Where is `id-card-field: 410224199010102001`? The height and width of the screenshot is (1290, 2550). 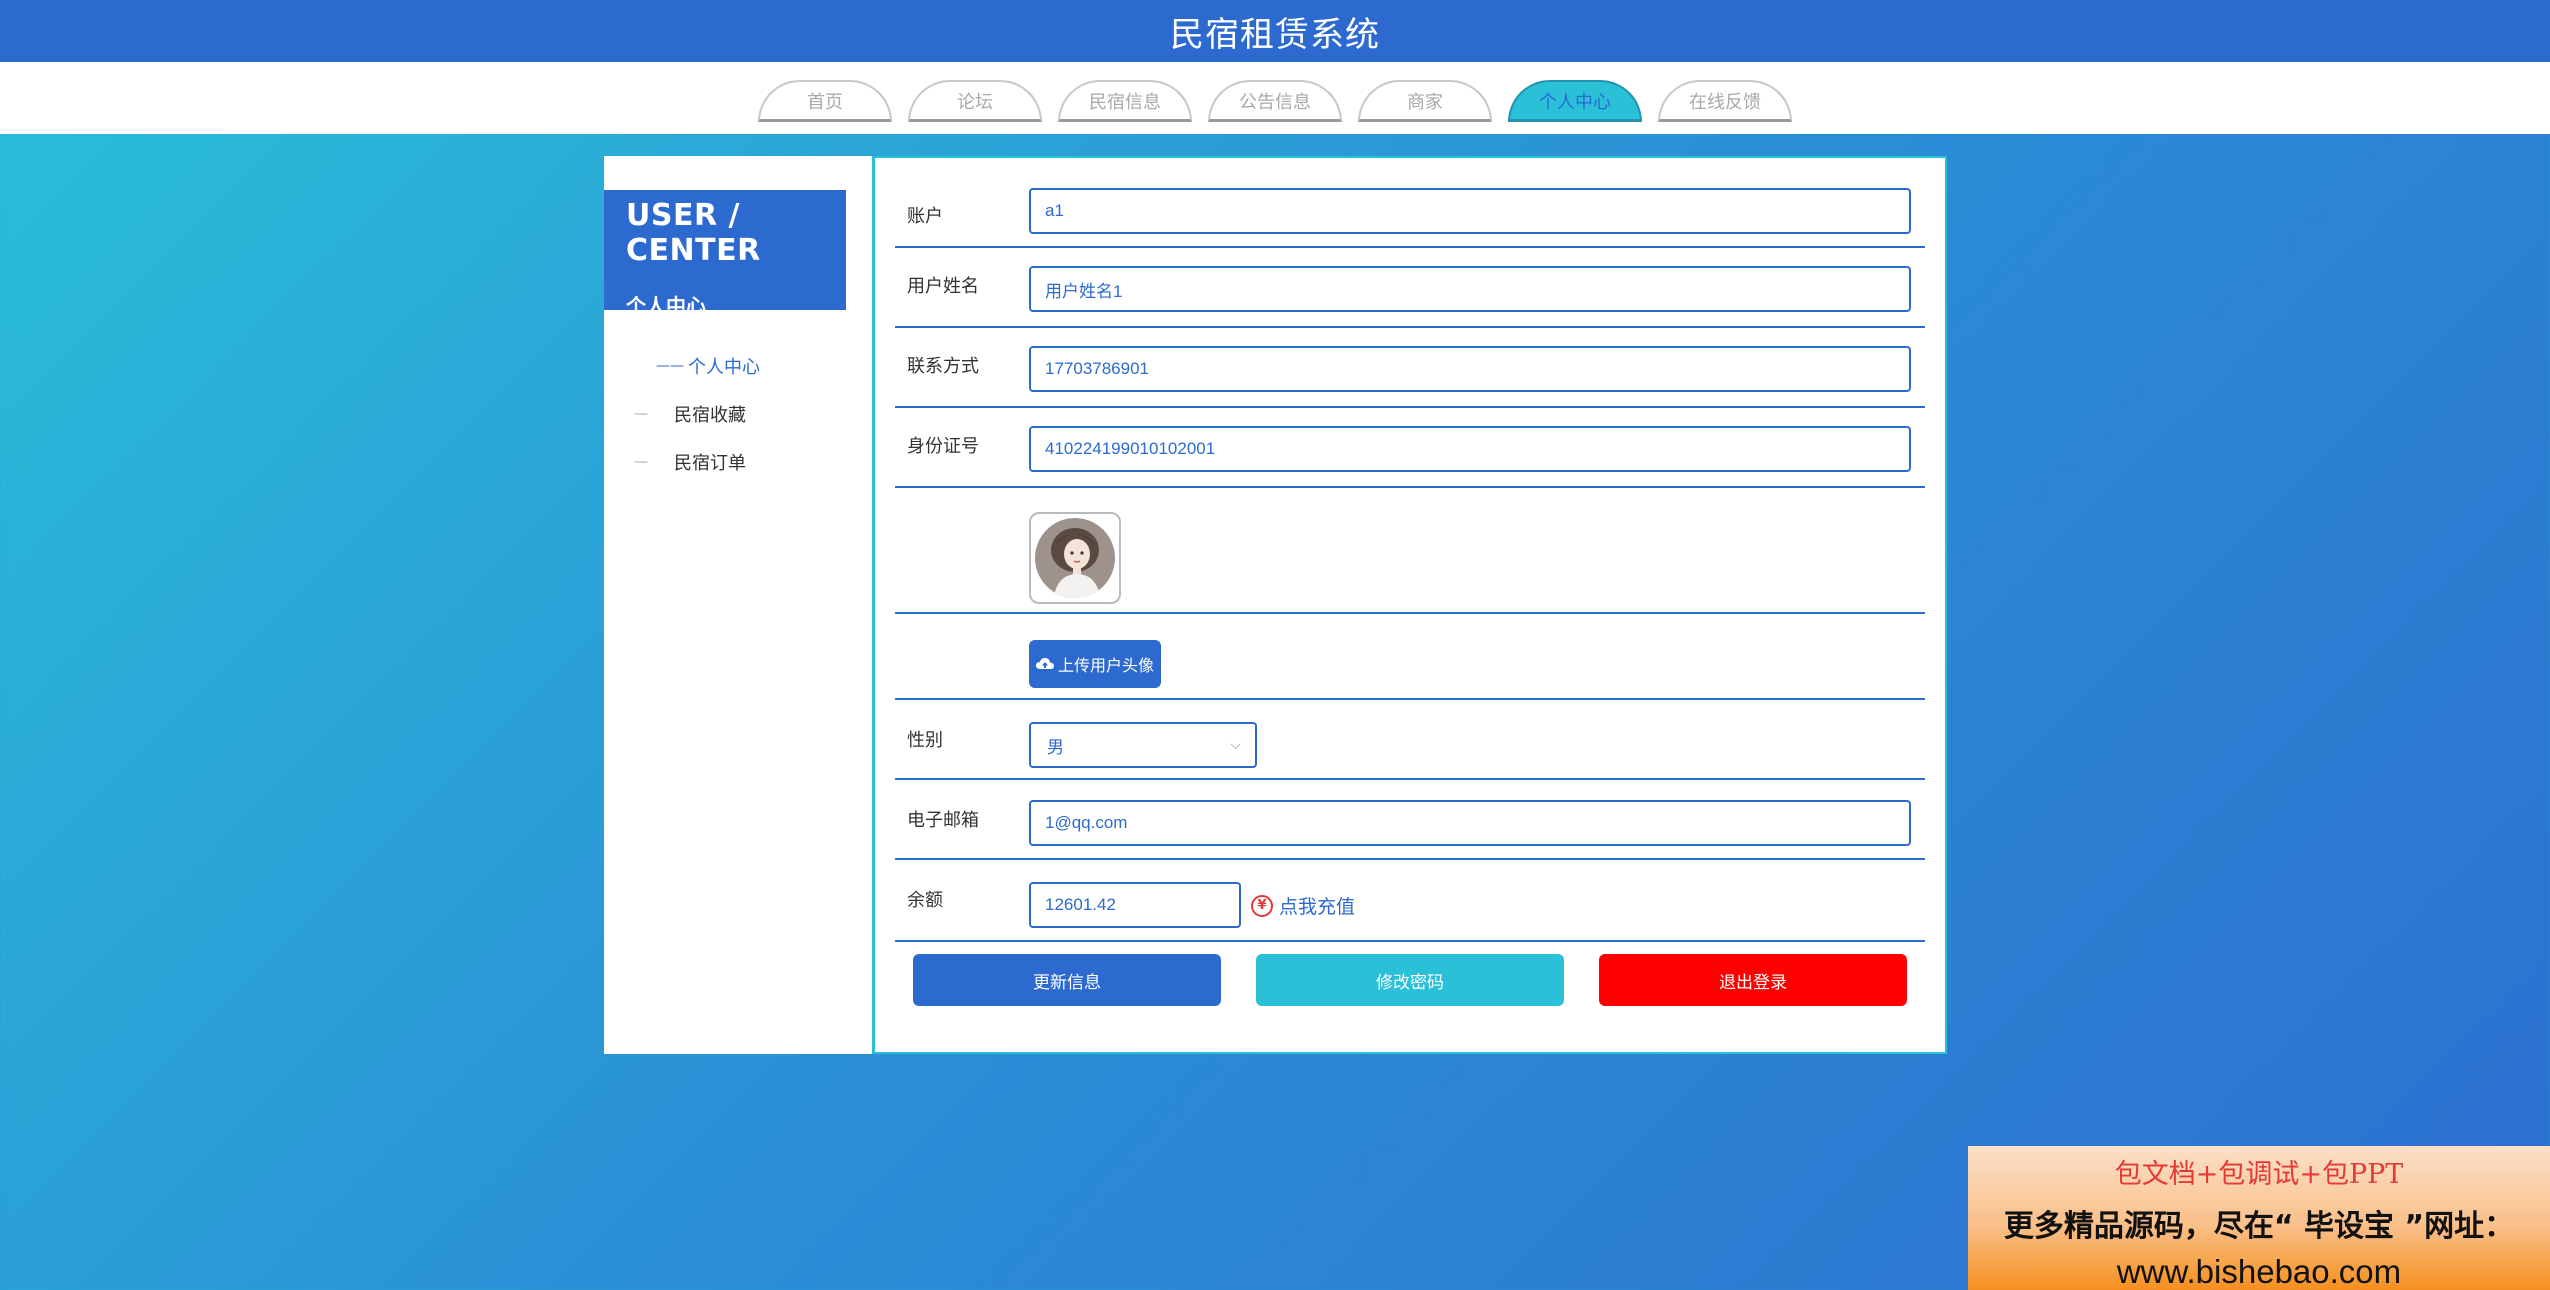
id-card-field: 410224199010102001 is located at coordinates (1470, 449).